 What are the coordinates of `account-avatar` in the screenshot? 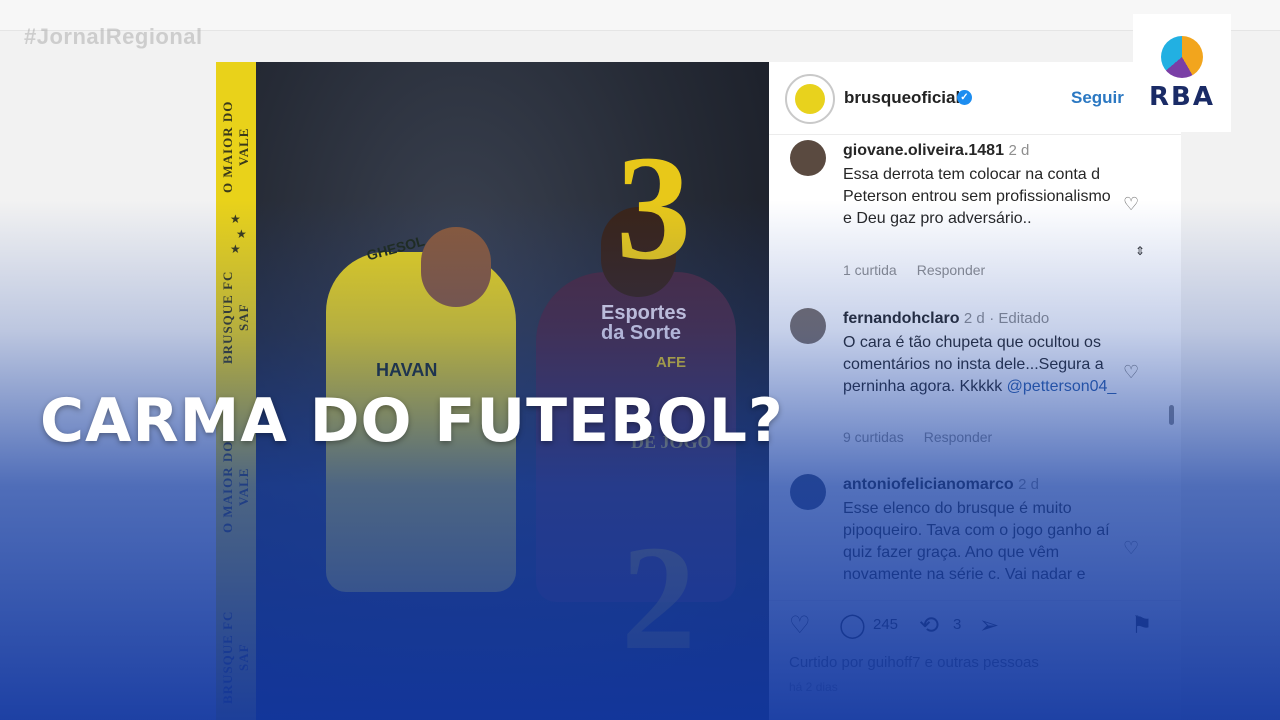 It's located at (810, 99).